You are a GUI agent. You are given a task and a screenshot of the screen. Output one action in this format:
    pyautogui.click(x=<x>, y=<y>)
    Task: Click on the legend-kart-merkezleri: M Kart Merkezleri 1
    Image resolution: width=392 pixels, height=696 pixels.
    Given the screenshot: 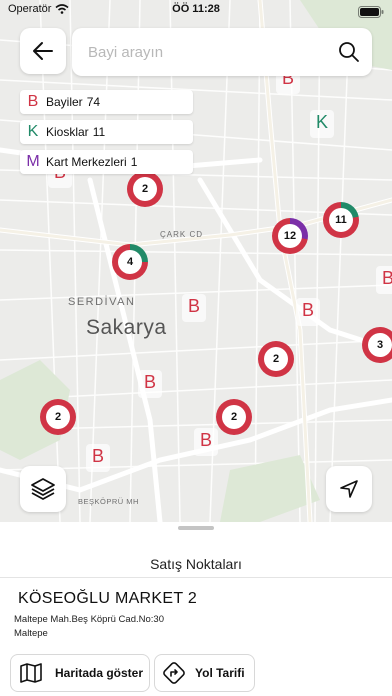 What is the action you would take?
    pyautogui.click(x=106, y=162)
    